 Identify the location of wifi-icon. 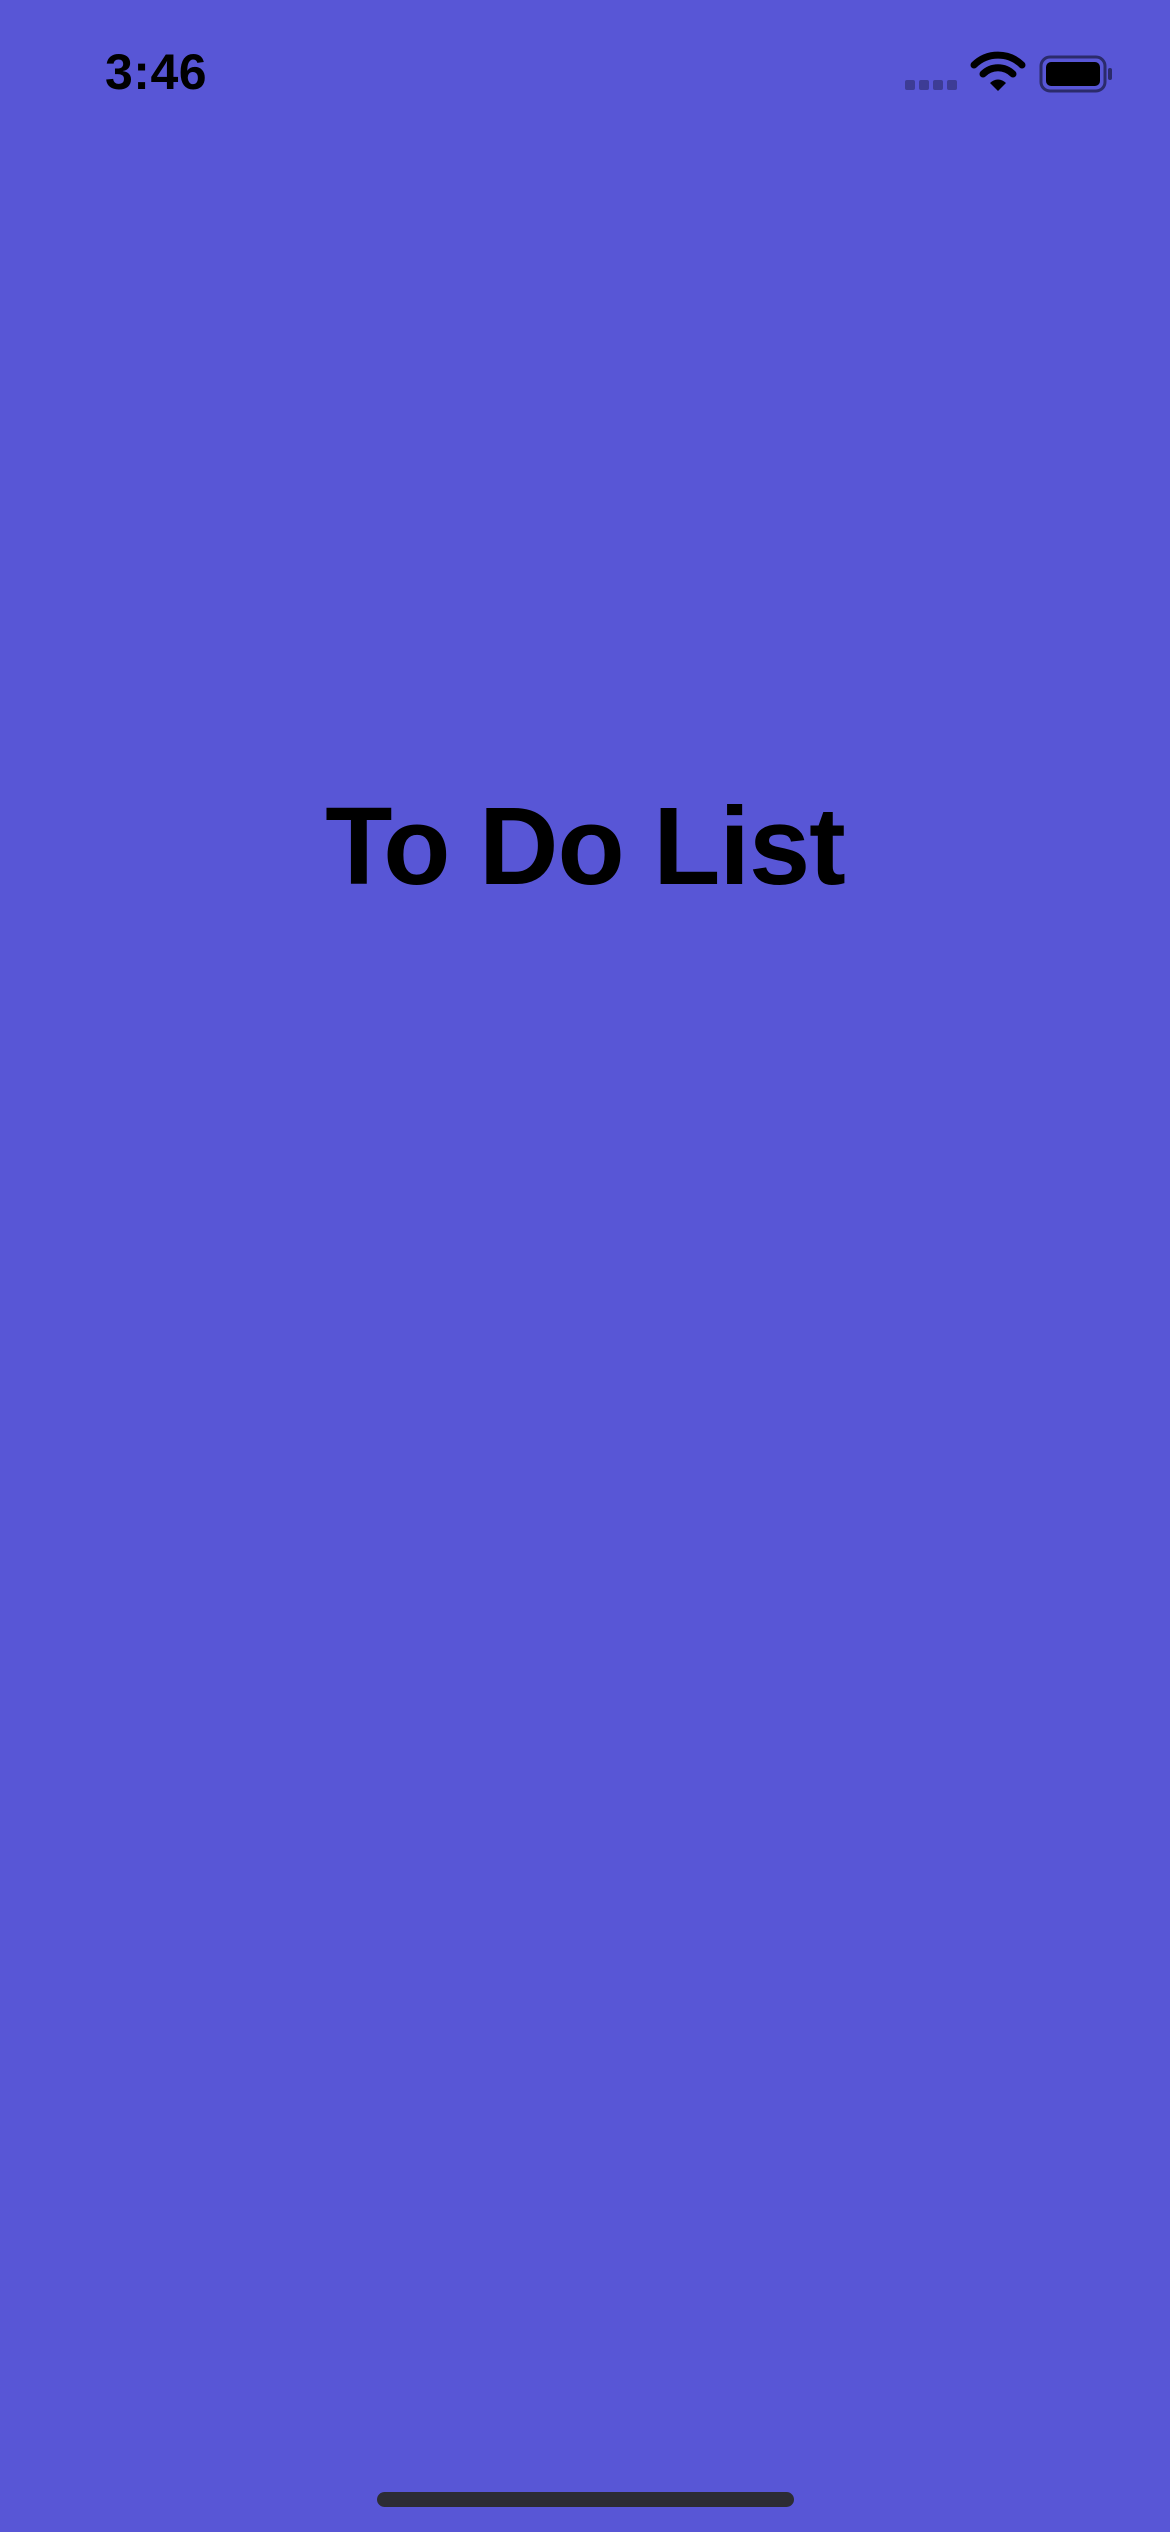
(998, 71).